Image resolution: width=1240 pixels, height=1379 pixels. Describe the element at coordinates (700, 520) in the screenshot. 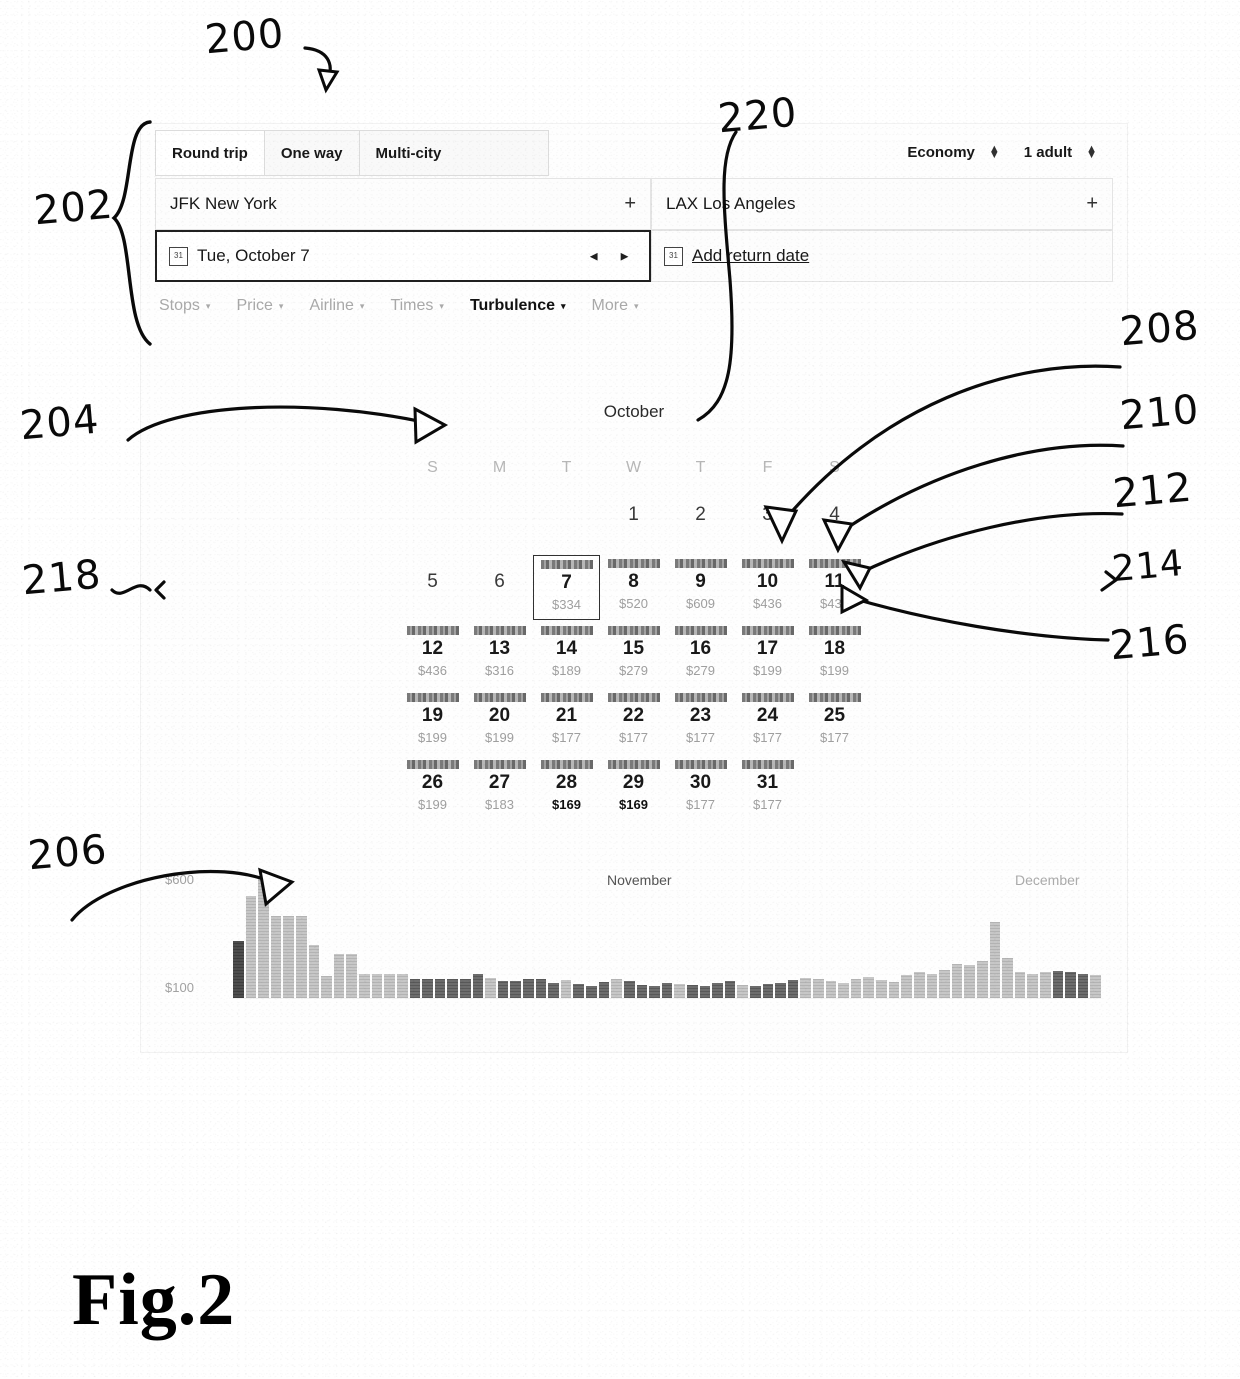

I see `calendar-day-cell: 2` at that location.